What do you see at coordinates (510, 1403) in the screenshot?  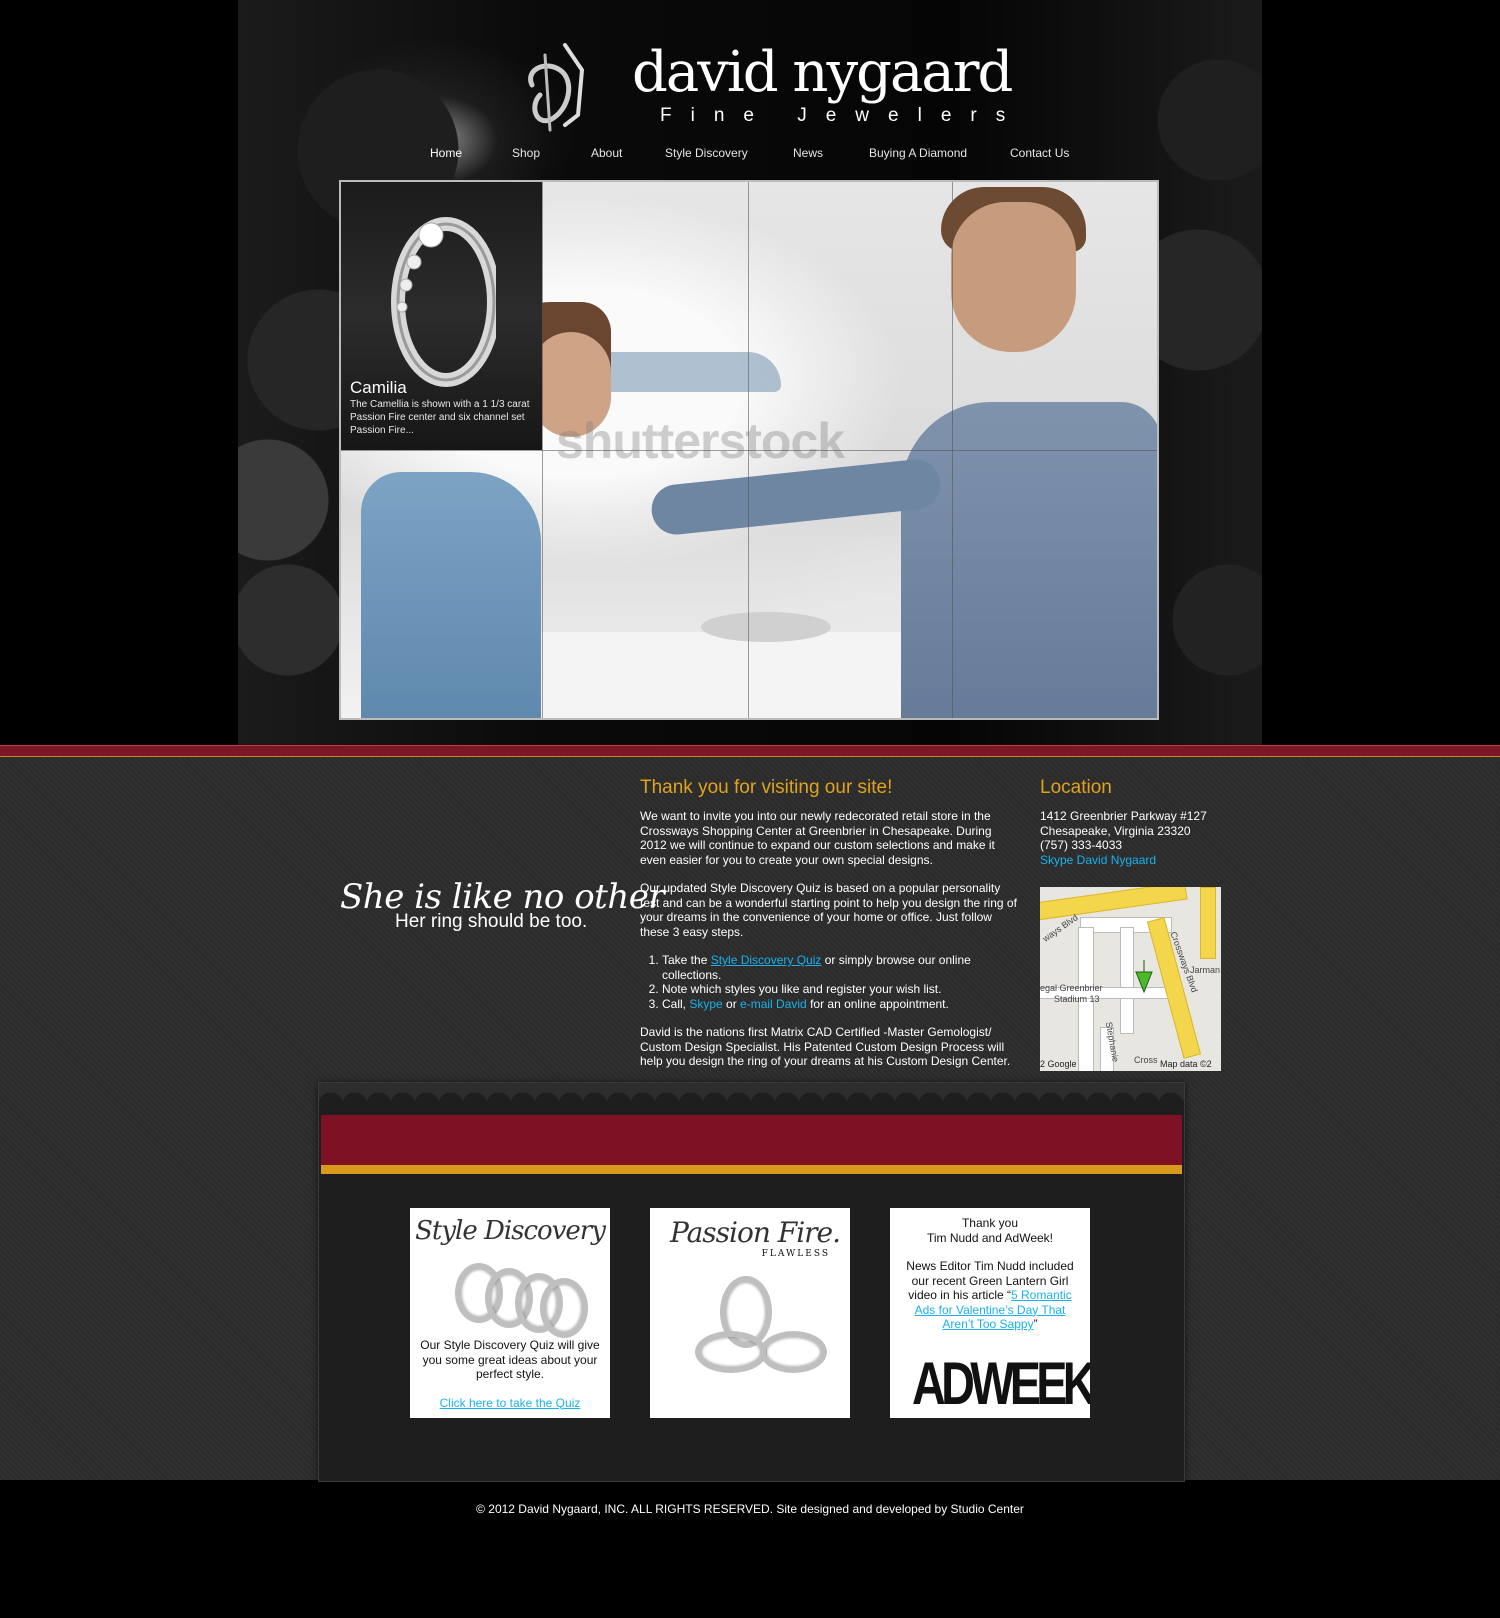 I see `take-quiz-link: Click here to take the Quiz` at bounding box center [510, 1403].